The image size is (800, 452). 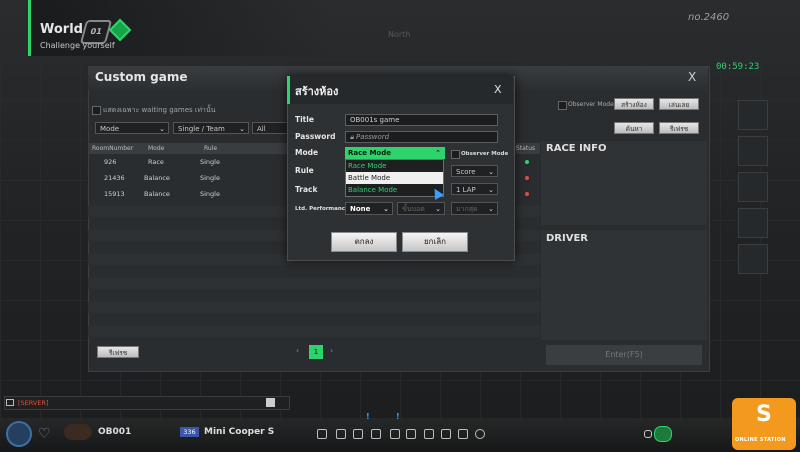 What do you see at coordinates (738, 67) in the screenshot?
I see `clock-timer: 00:59:23` at bounding box center [738, 67].